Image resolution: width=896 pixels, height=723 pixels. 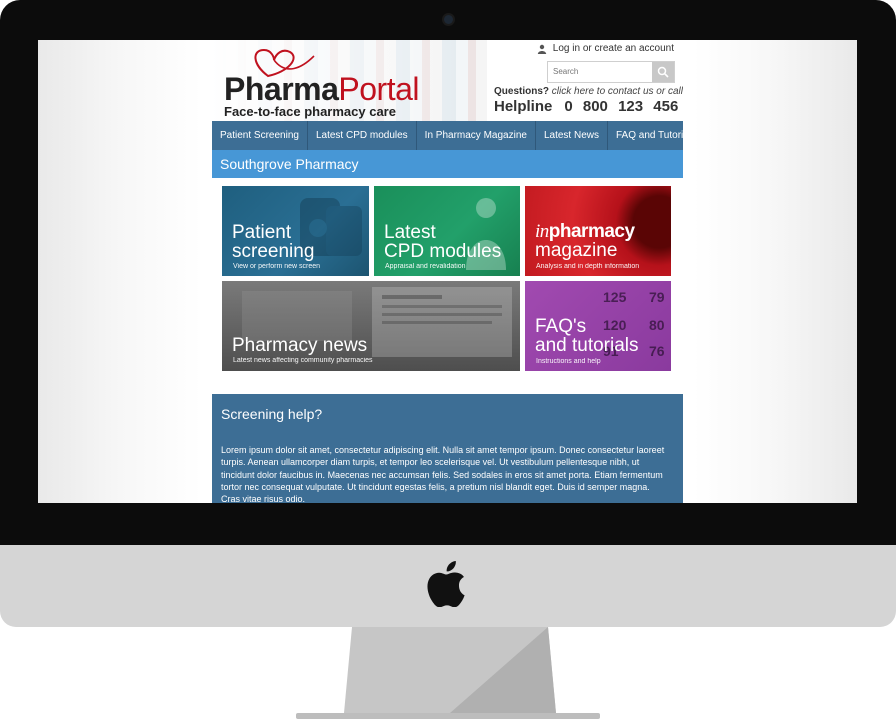 What do you see at coordinates (448, 673) in the screenshot?
I see `monitor-stand` at bounding box center [448, 673].